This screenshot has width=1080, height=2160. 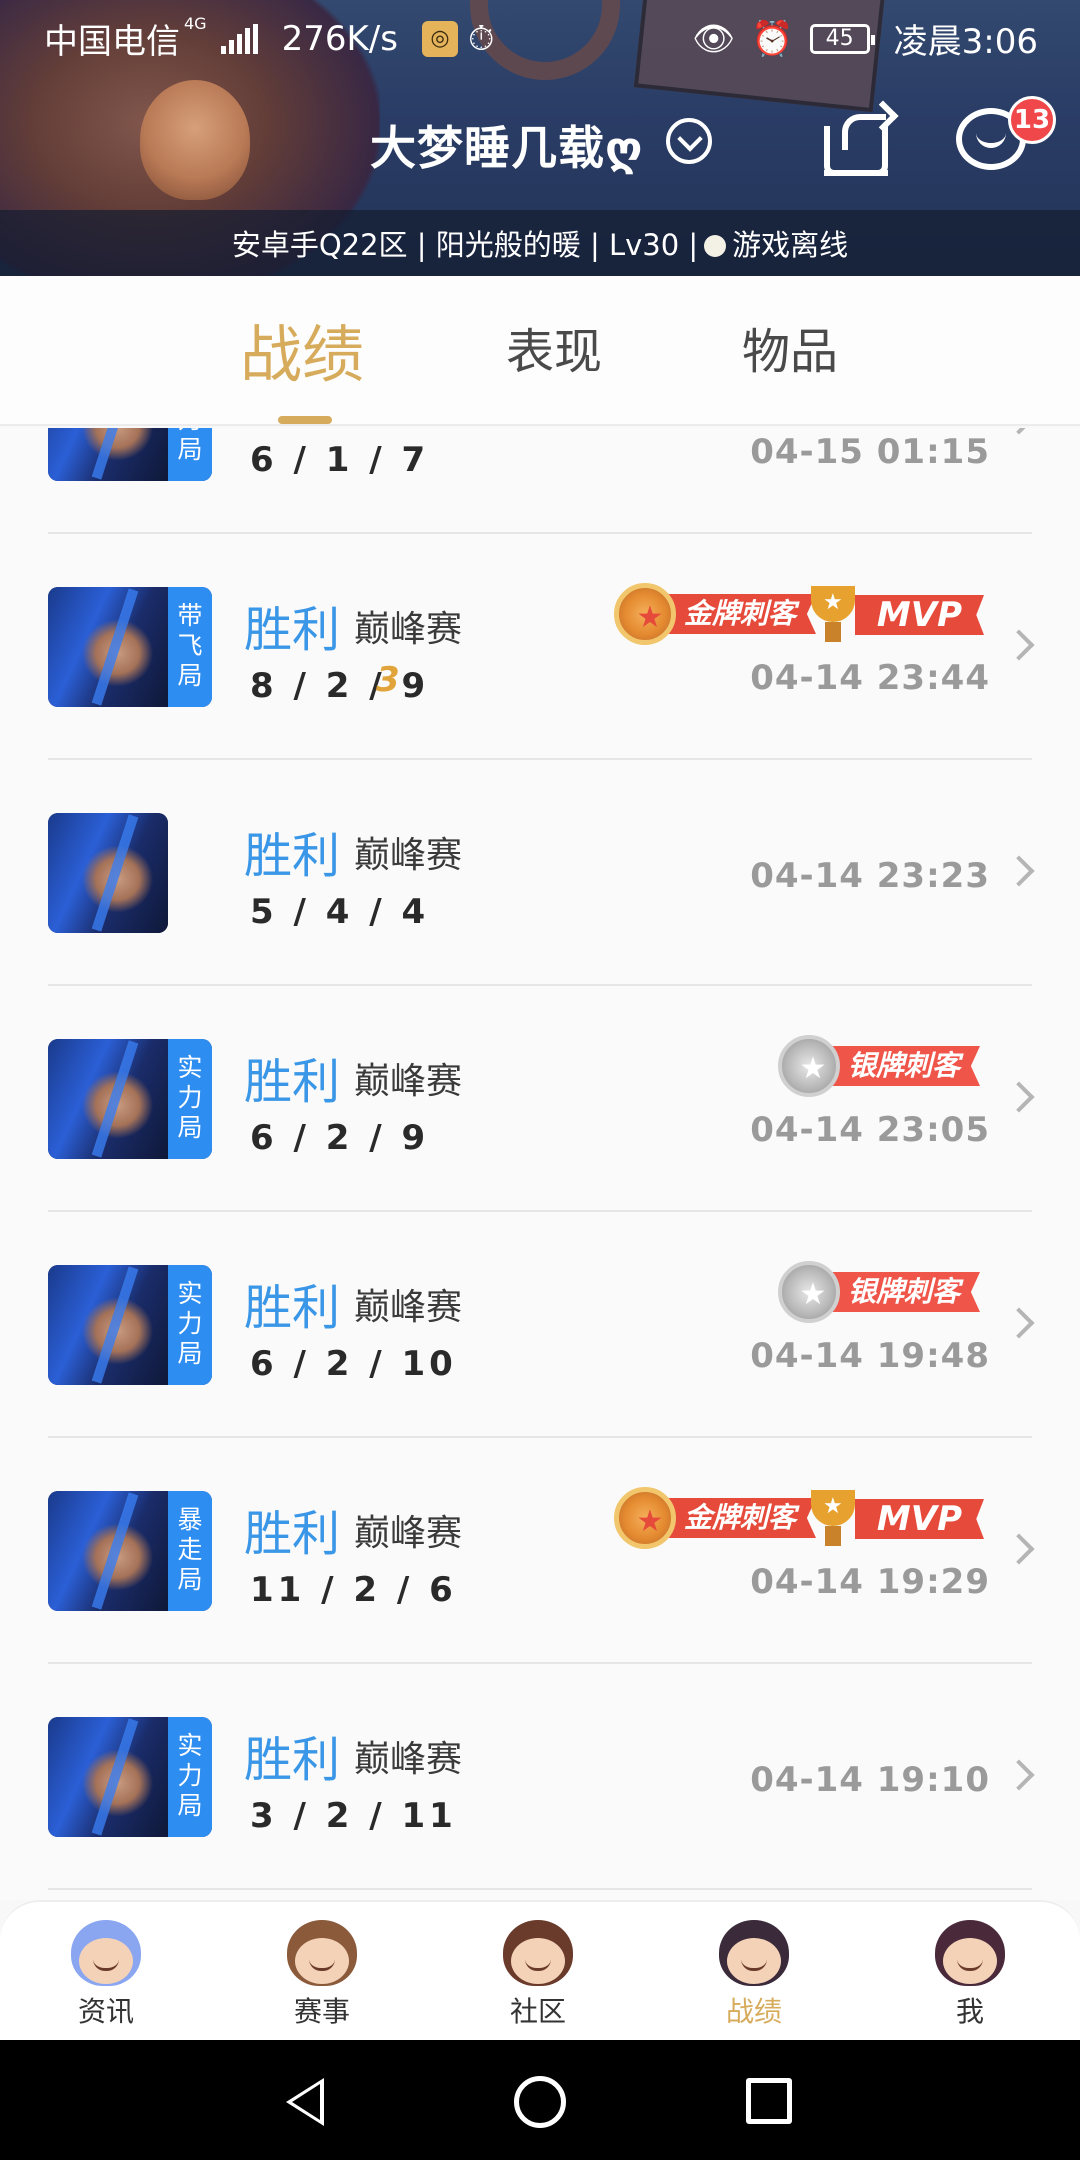 What do you see at coordinates (790, 347) in the screenshot?
I see `tab-items: 物品` at bounding box center [790, 347].